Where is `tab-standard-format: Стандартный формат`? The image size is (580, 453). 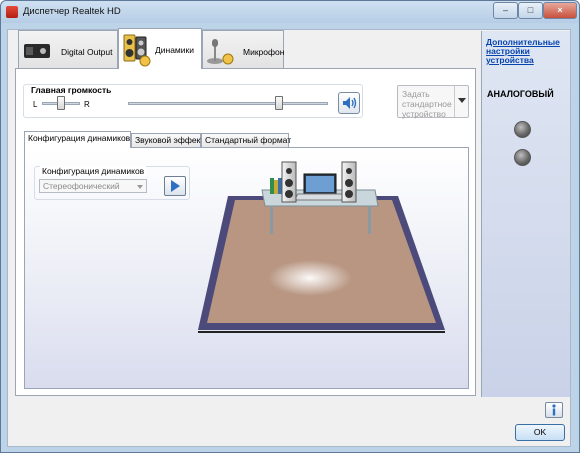 tab-standard-format: Стандартный формат is located at coordinates (246, 140).